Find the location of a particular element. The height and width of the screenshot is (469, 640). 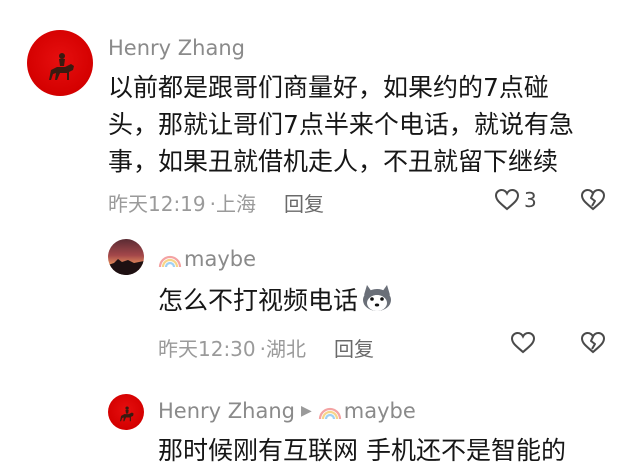

comment-location: 湖北 is located at coordinates (286, 349).